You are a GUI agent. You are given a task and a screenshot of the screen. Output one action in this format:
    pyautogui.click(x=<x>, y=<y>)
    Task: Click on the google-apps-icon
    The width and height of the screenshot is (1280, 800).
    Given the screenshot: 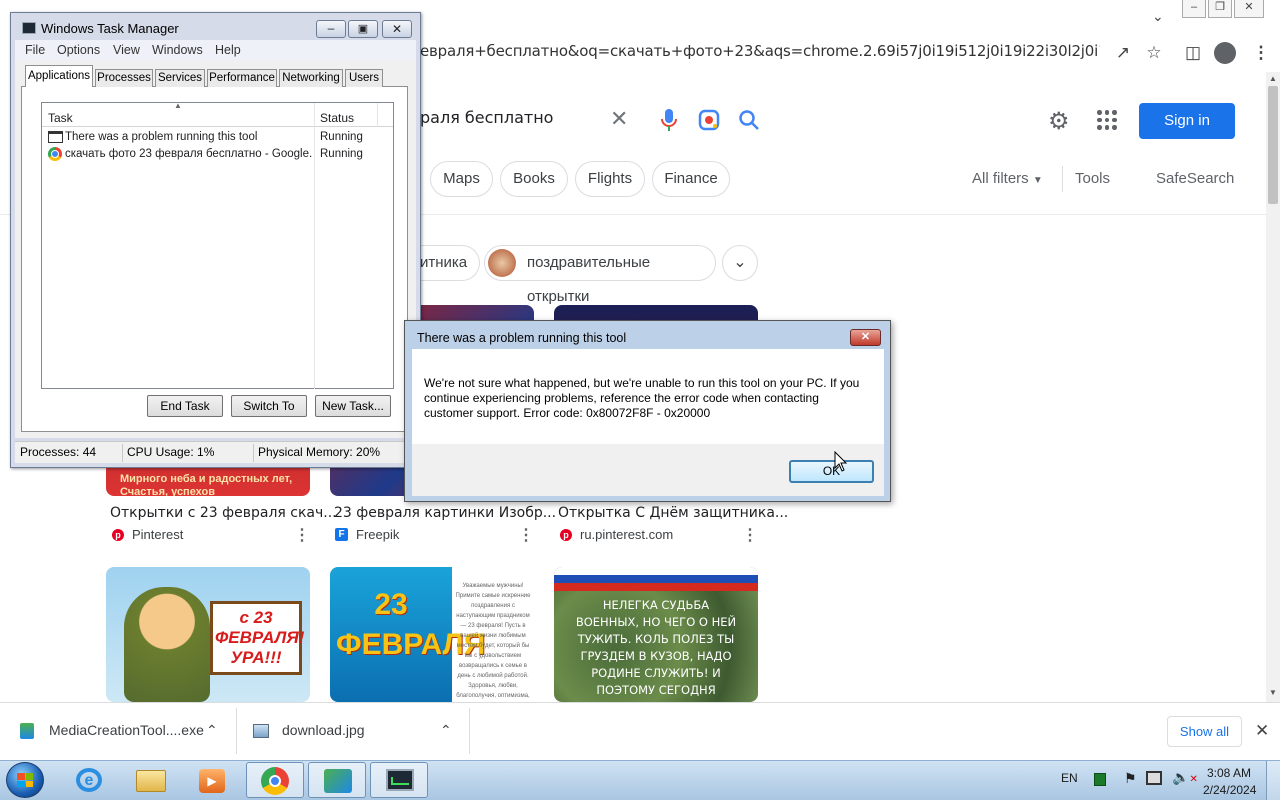 What is the action you would take?
    pyautogui.click(x=1107, y=120)
    